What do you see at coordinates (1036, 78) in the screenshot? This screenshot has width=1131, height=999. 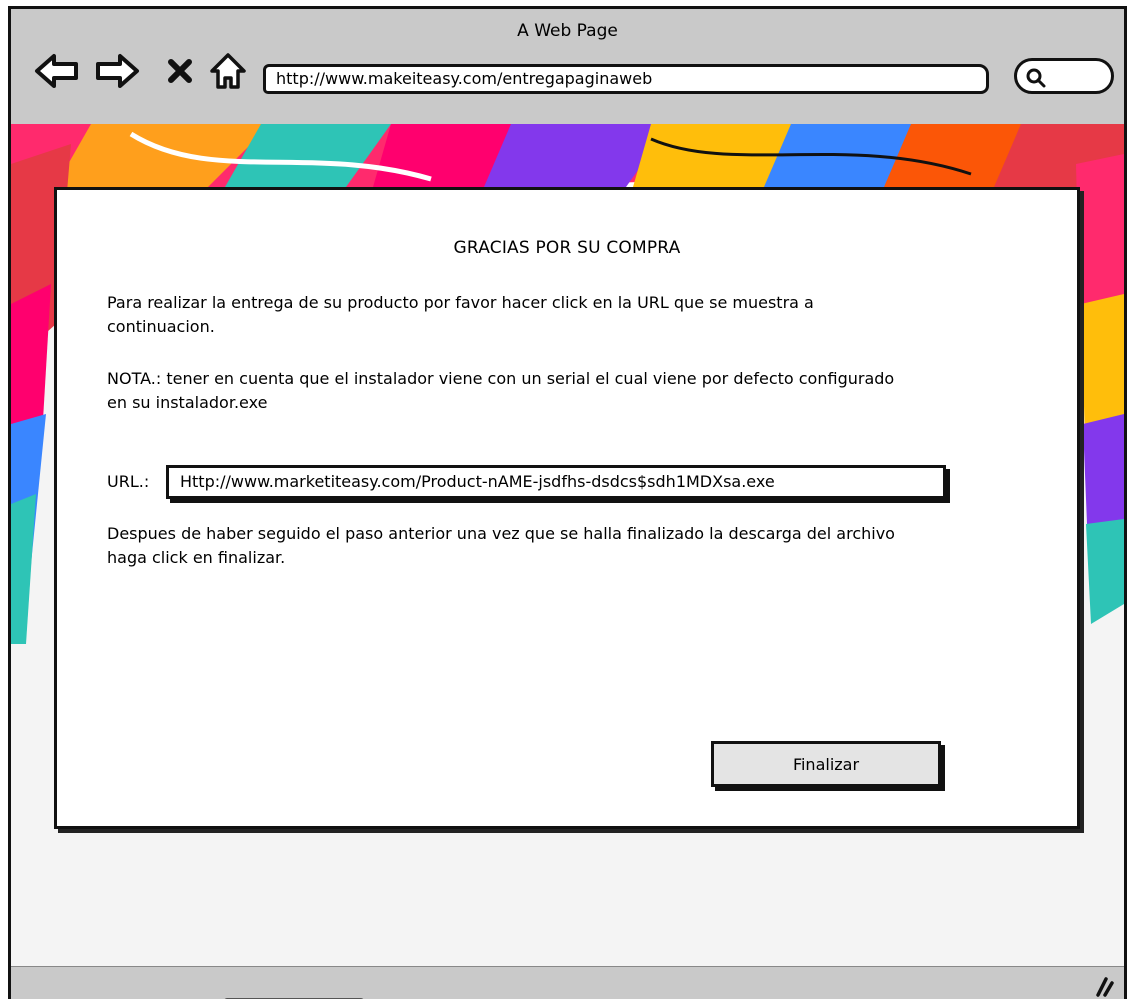 I see `search-icon` at bounding box center [1036, 78].